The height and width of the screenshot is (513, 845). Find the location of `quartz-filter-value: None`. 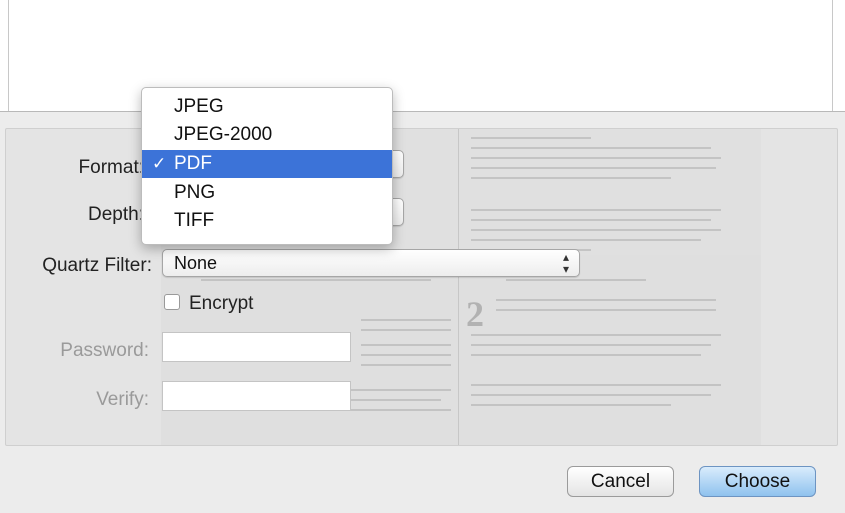

quartz-filter-value: None is located at coordinates (196, 263).